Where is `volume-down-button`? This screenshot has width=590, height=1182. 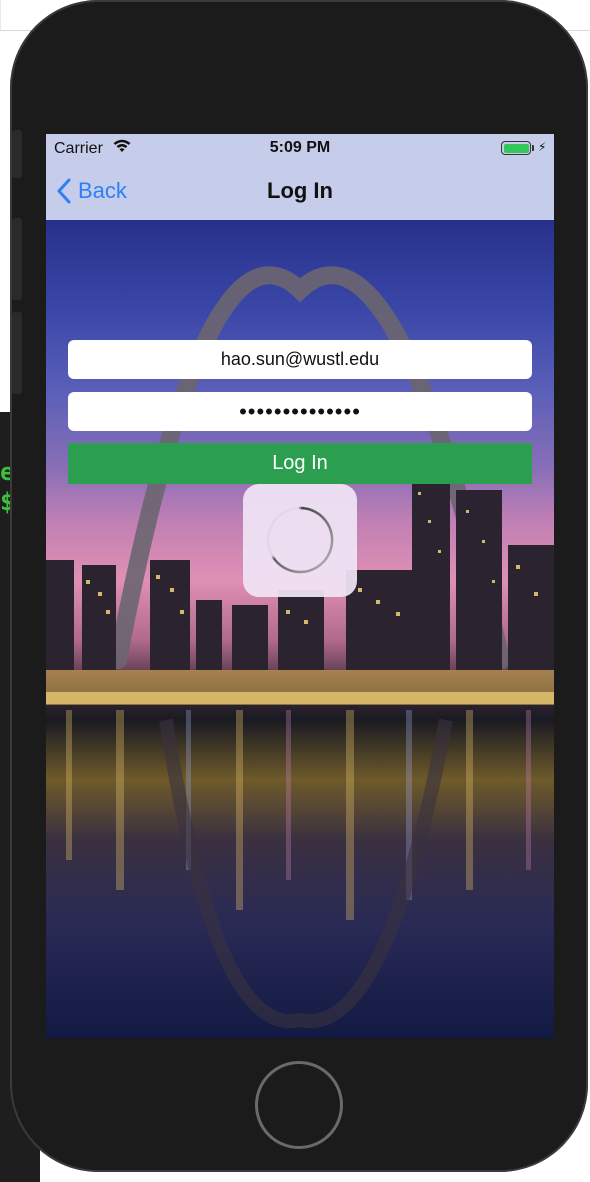 volume-down-button is located at coordinates (17, 353).